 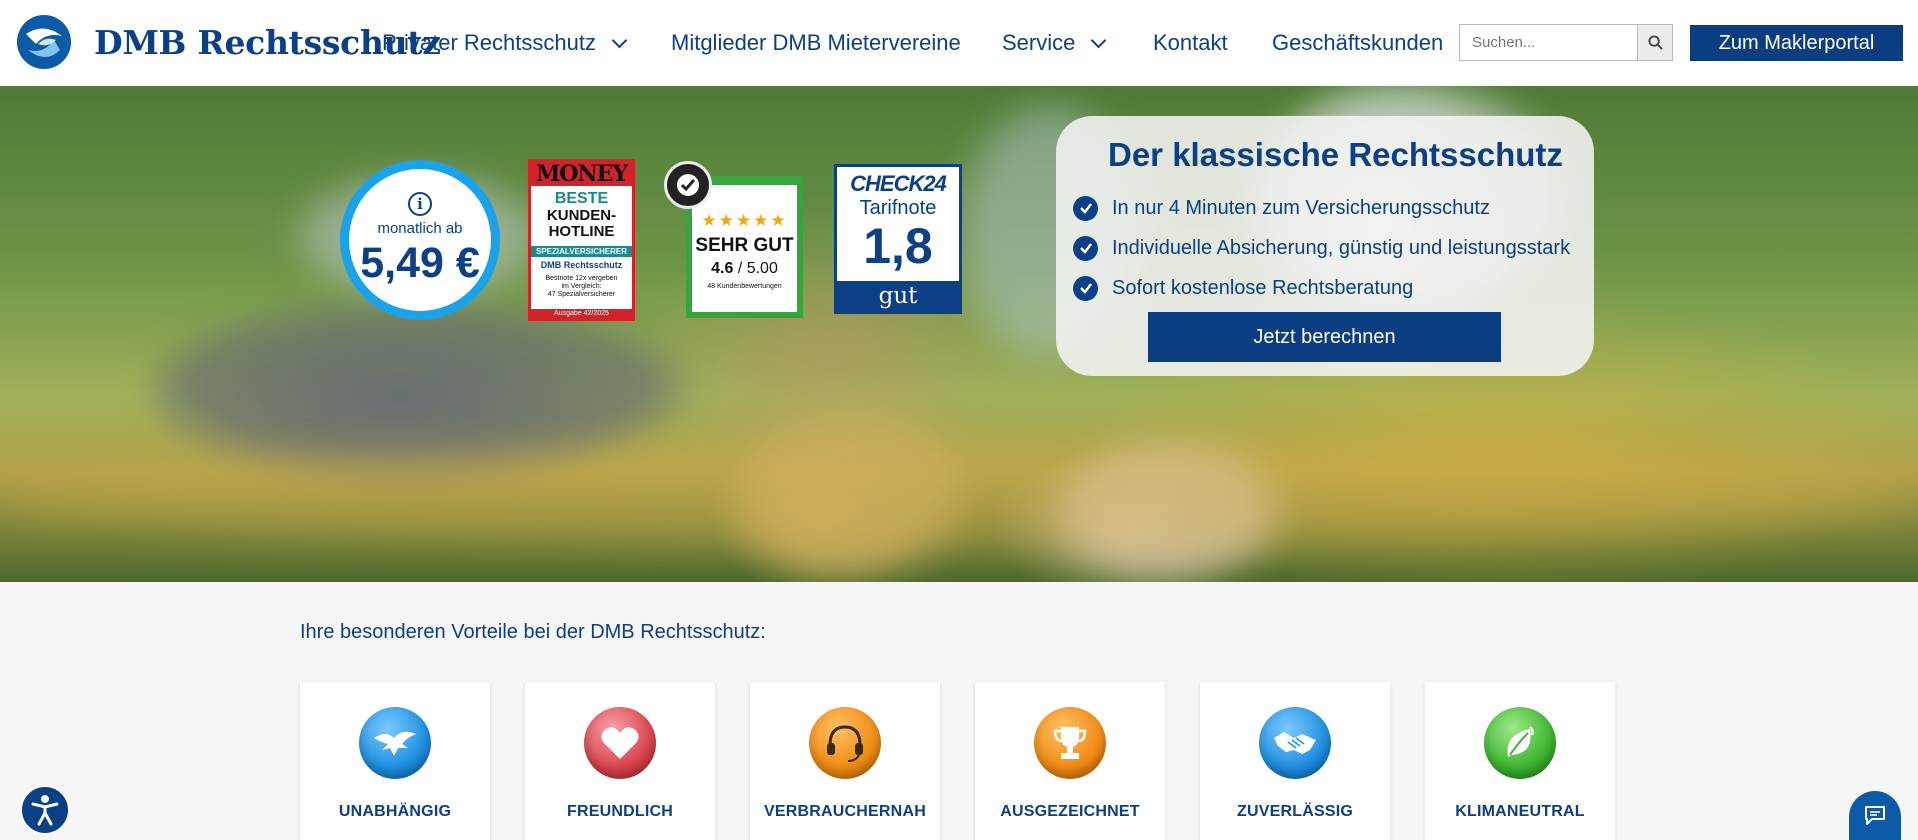 I want to click on check24-badge: CHECK24 Tarifnote 1,8 gut, so click(x=898, y=239).